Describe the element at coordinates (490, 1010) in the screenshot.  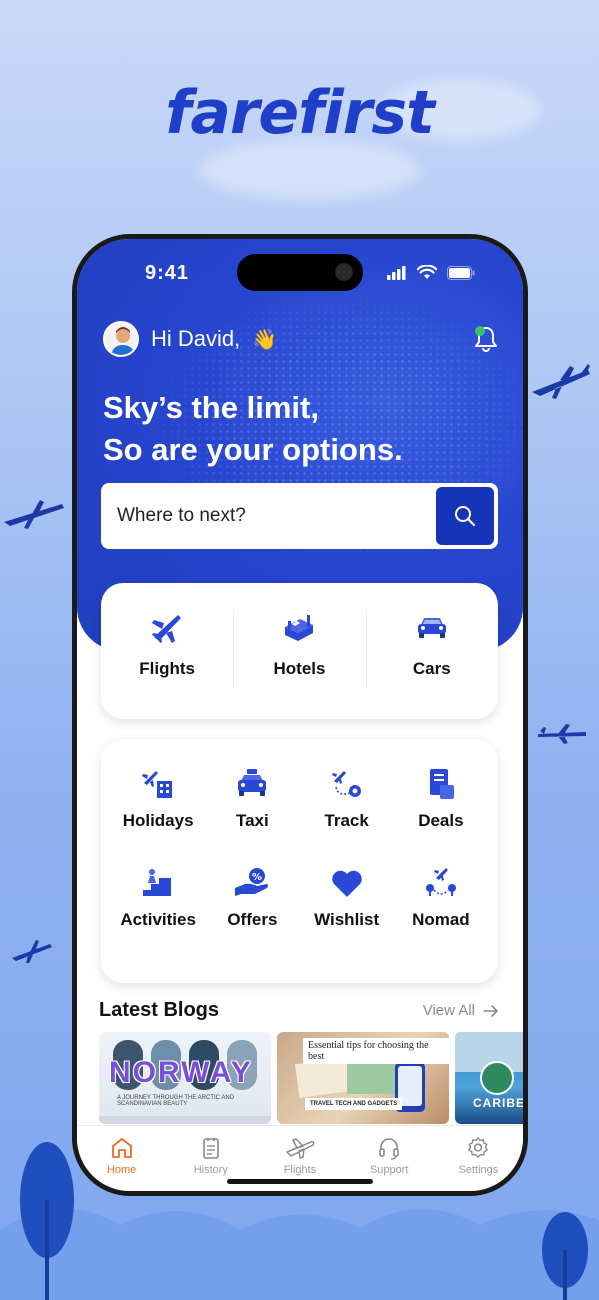
I see `arrow-right-icon` at that location.